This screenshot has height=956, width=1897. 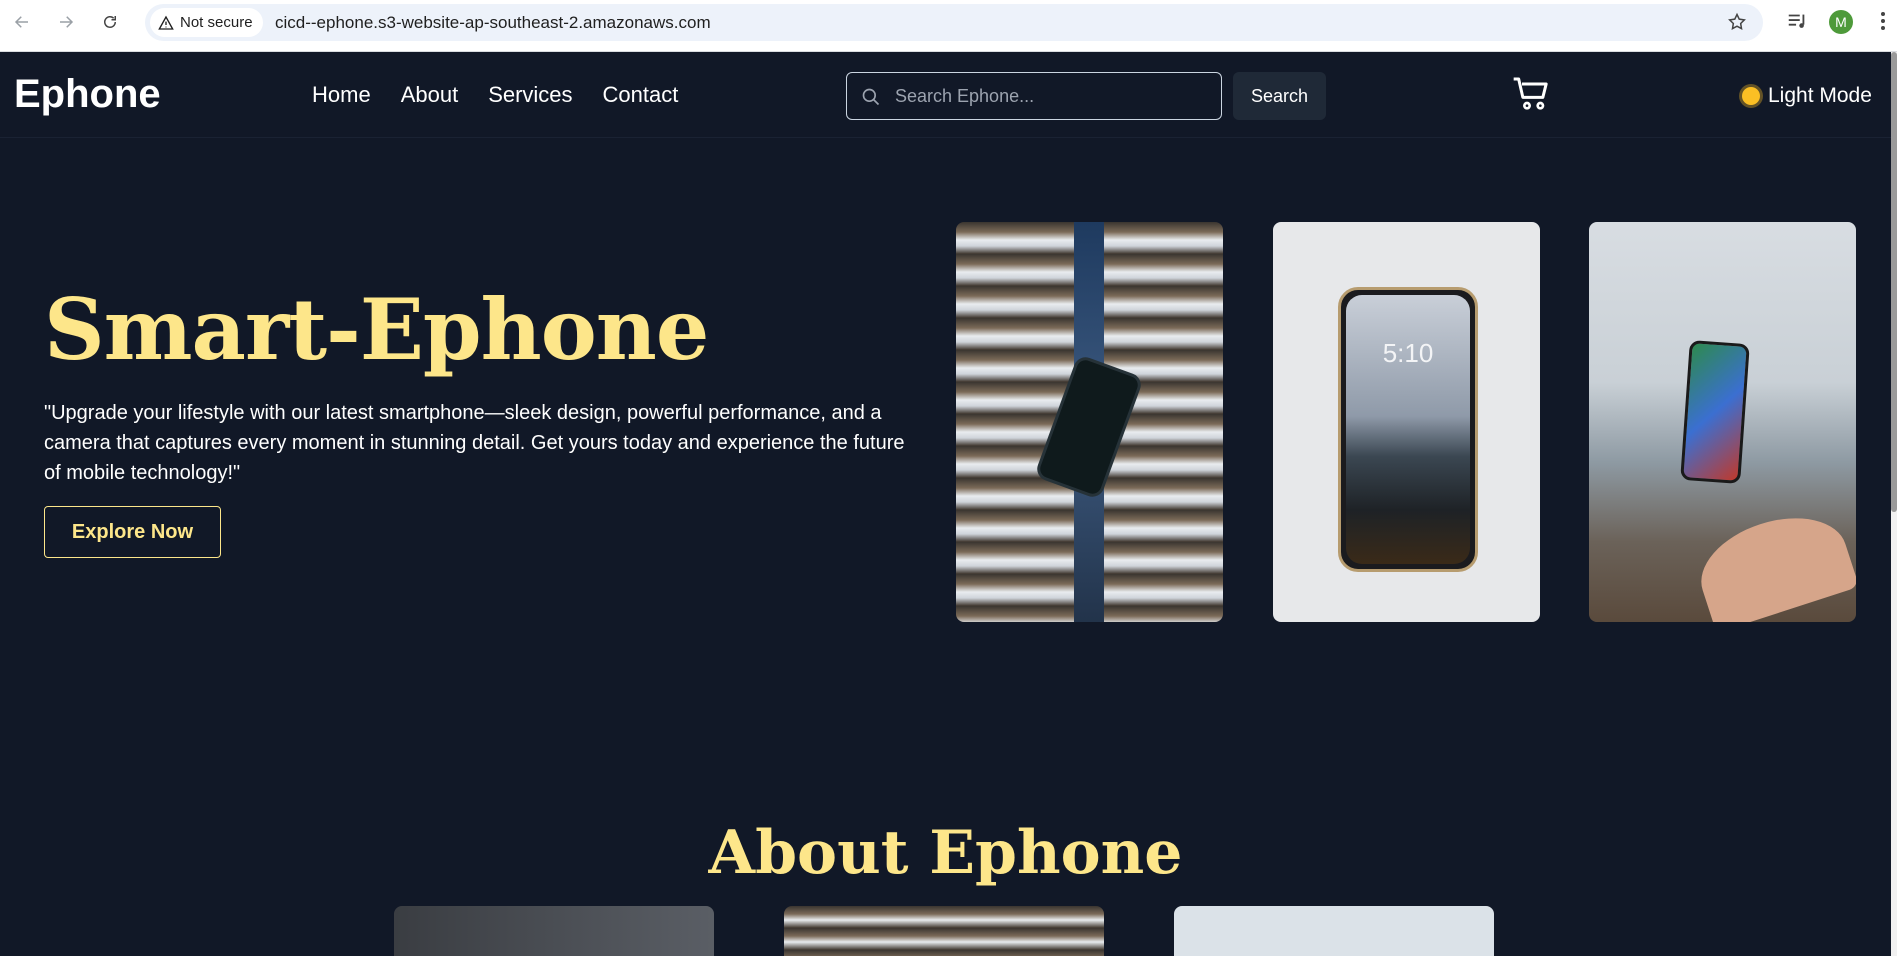 What do you see at coordinates (430, 95) in the screenshot?
I see `nav-about: About` at bounding box center [430, 95].